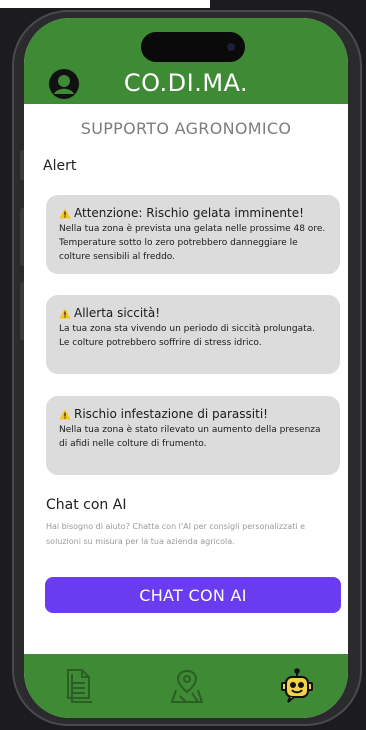  Describe the element at coordinates (186, 83) in the screenshot. I see `app-title: CO.DI.MA.` at that location.